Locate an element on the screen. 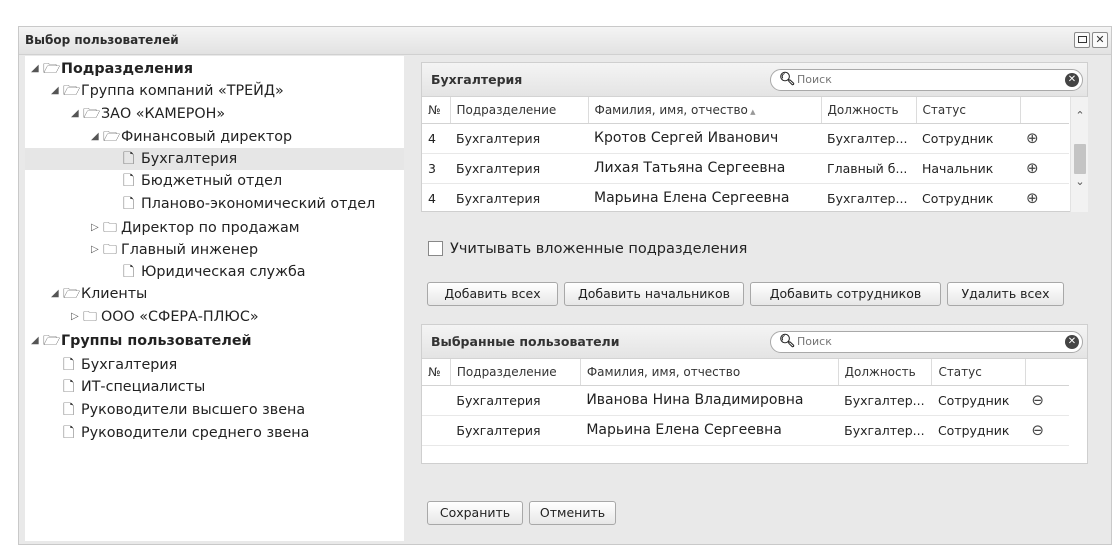 The image size is (1118, 545). tree-node: ▷ 🗀 Директор по продажам is located at coordinates (214, 228).